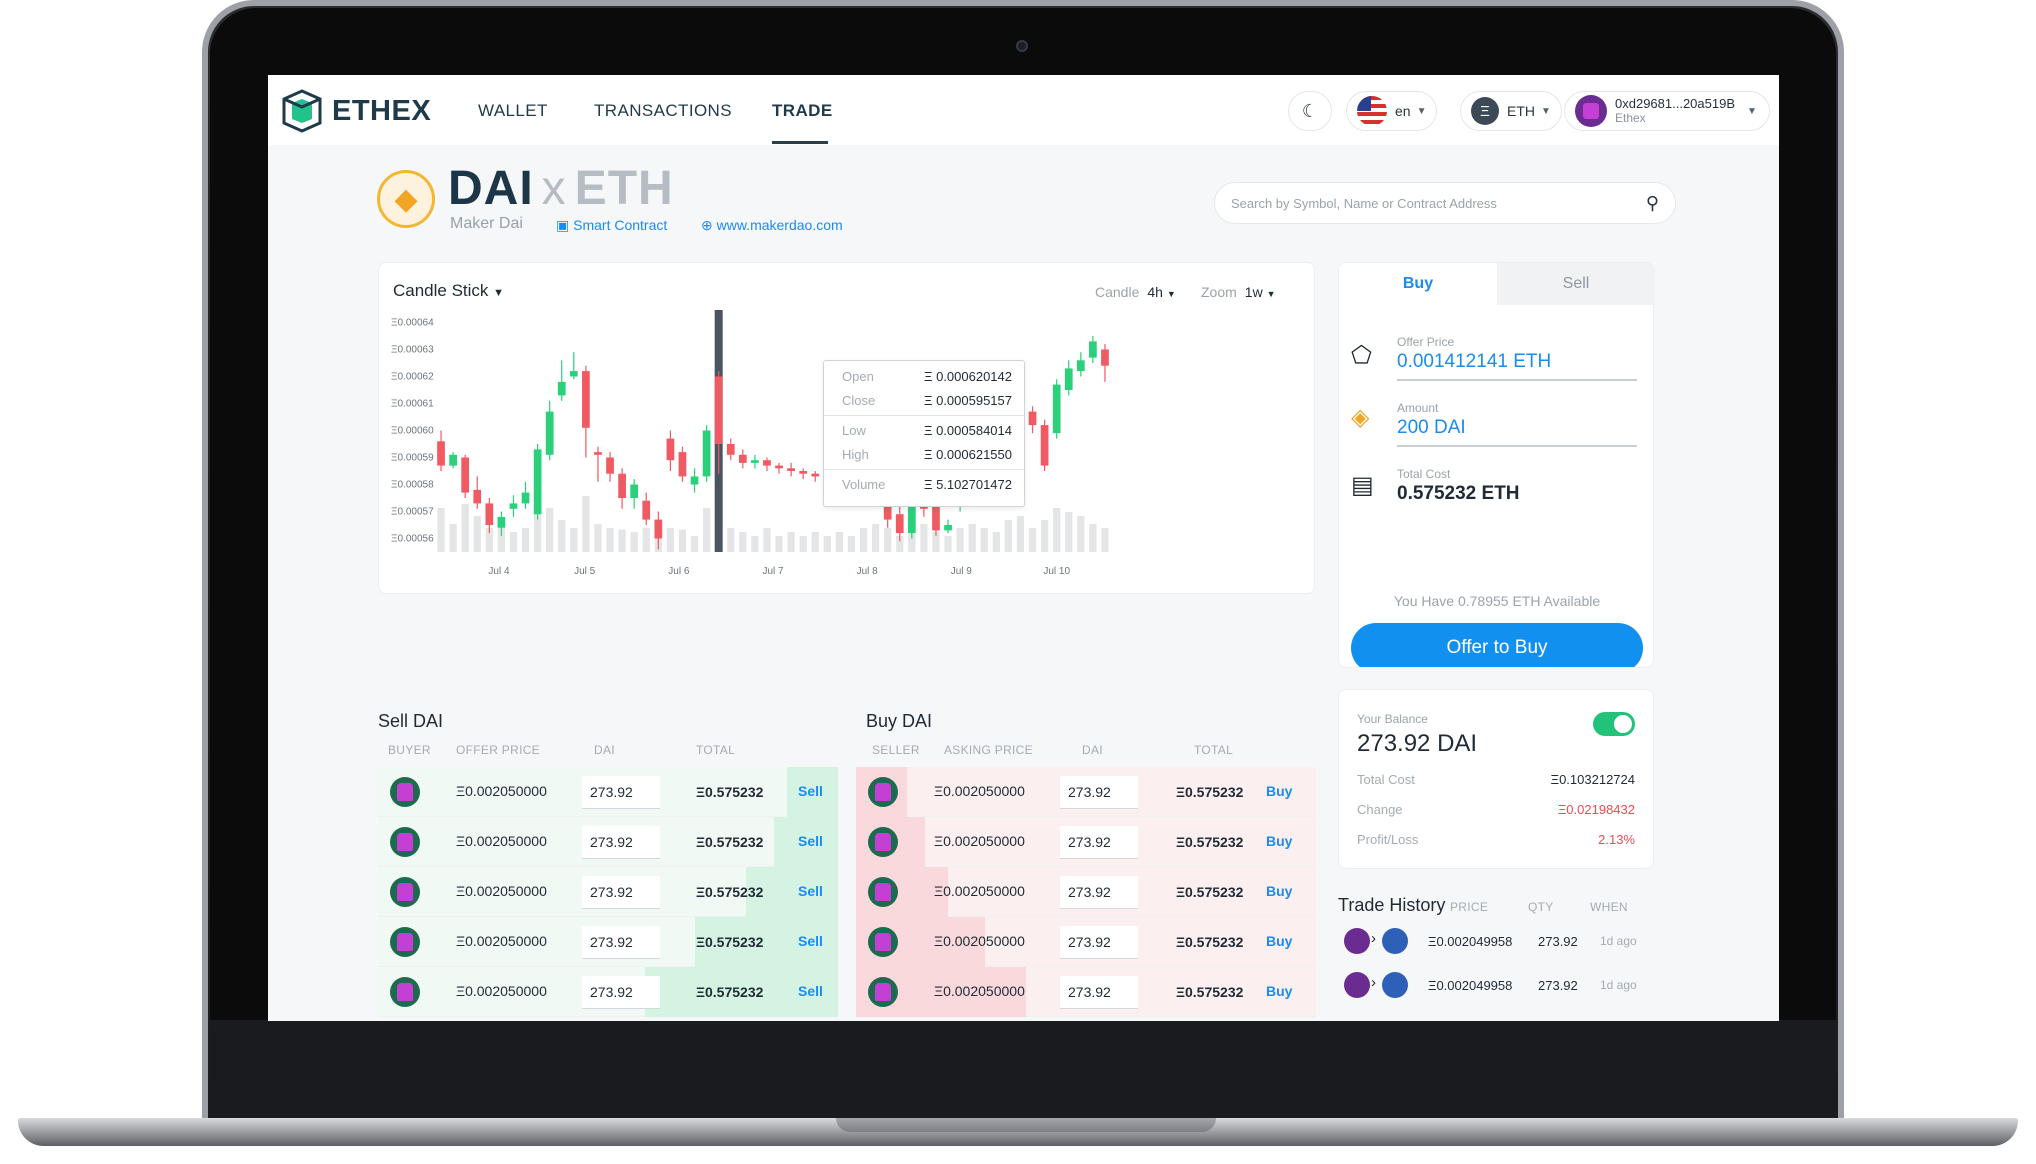  Describe the element at coordinates (1614, 724) in the screenshot. I see `balance-toggle` at that location.